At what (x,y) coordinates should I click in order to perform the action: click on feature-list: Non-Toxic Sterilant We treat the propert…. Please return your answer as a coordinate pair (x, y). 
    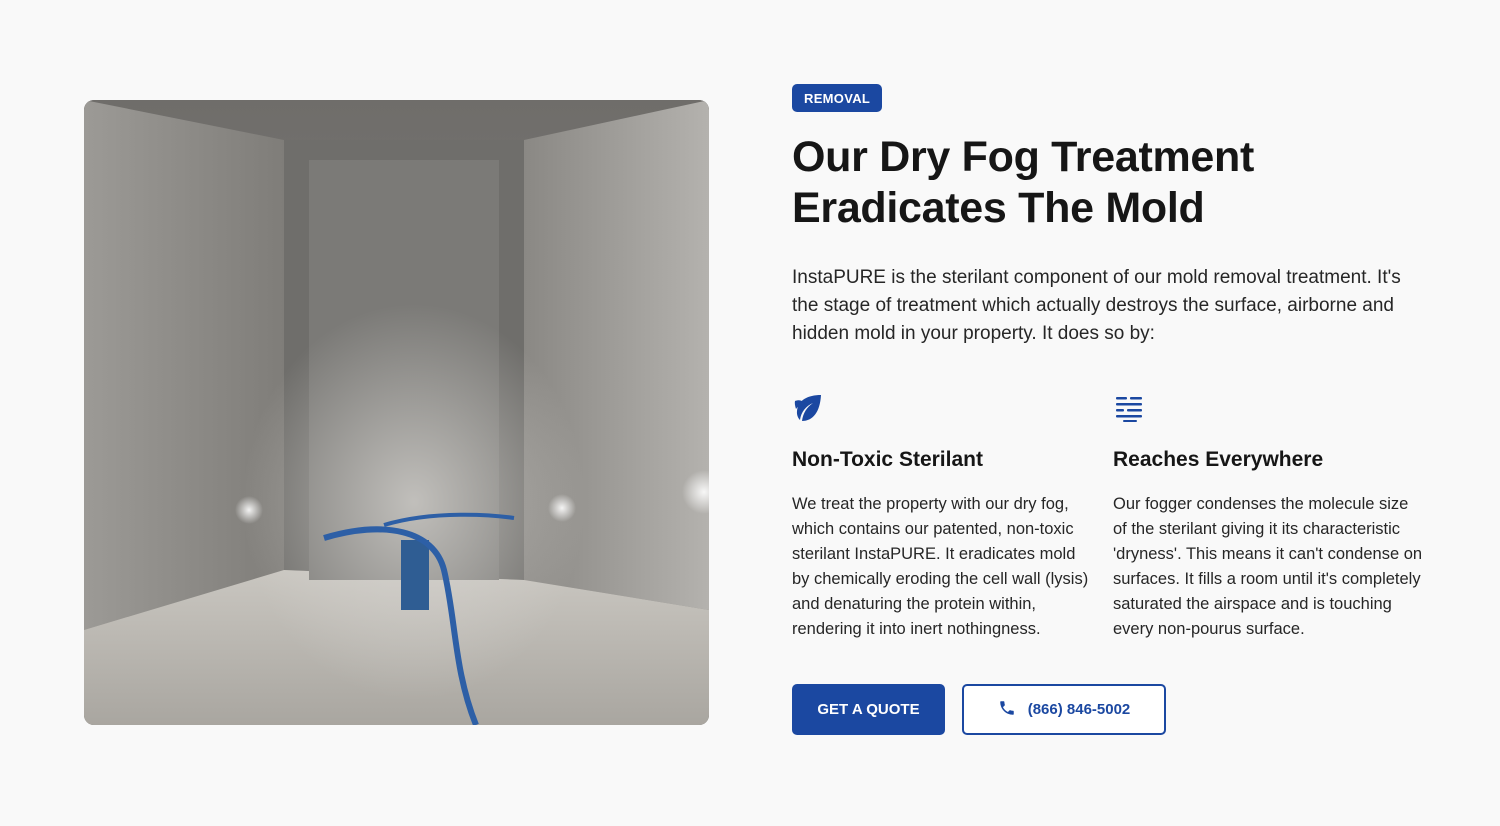
    Looking at the image, I should click on (1112, 517).